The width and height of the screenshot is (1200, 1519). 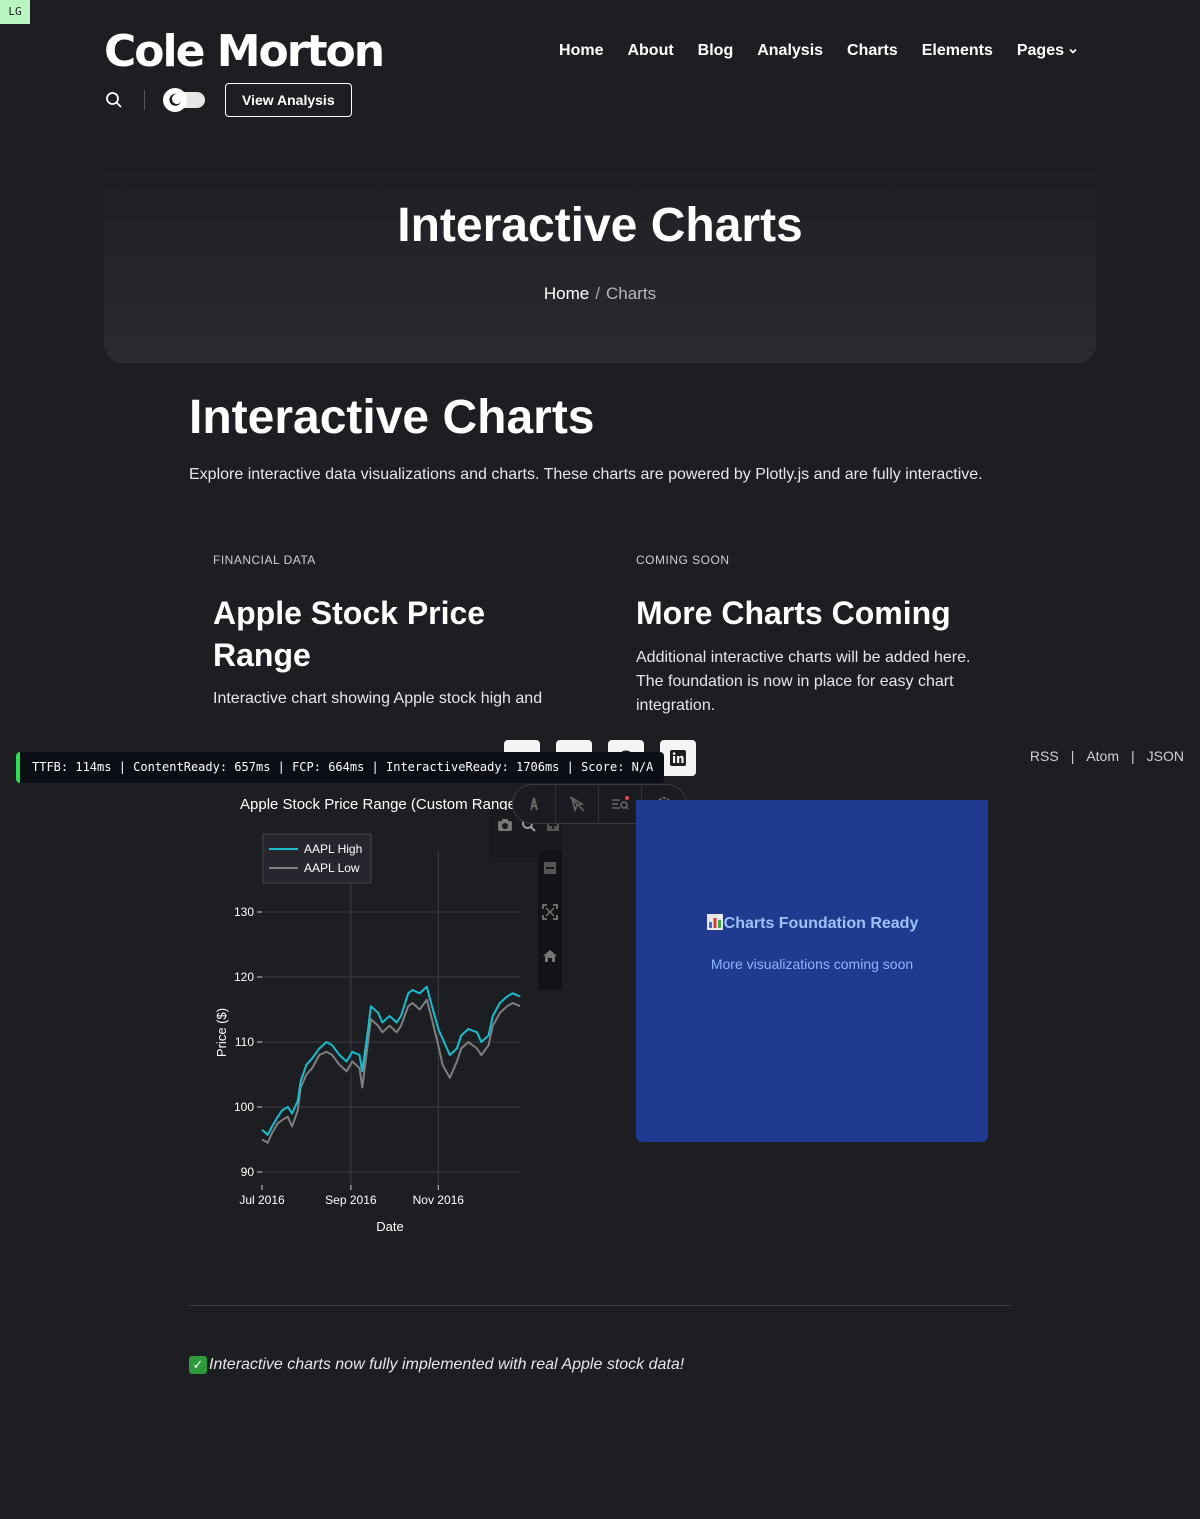 What do you see at coordinates (683, 560) in the screenshot?
I see `card-eyebrow-coming: COMING SOON` at bounding box center [683, 560].